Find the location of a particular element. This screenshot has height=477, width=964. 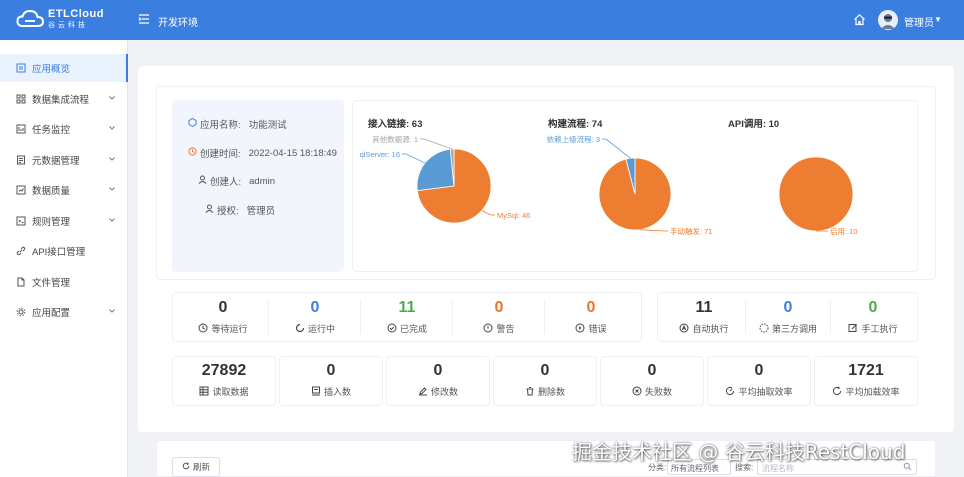

sidebar-item-api: API接口管理 is located at coordinates (64, 251).